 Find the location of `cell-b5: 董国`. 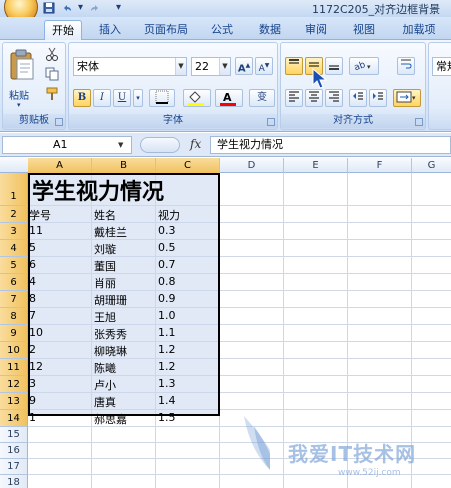

cell-b5: 董国 is located at coordinates (105, 266).